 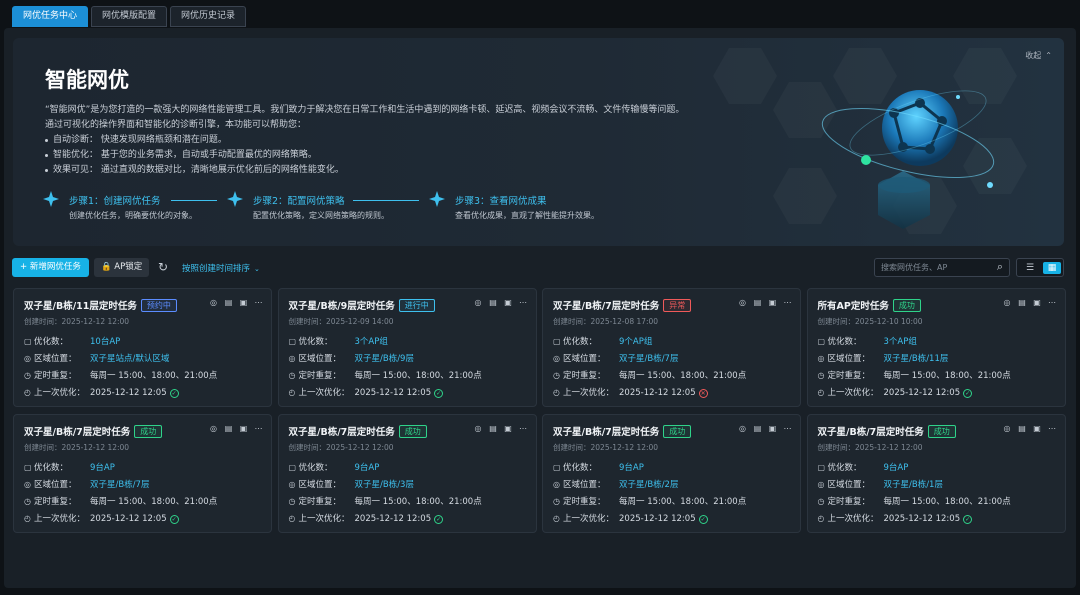 What do you see at coordinates (615, 358) in the screenshot?
I see `area-row: ◎ 区域位置： 双子星/B栋/7层` at bounding box center [615, 358].